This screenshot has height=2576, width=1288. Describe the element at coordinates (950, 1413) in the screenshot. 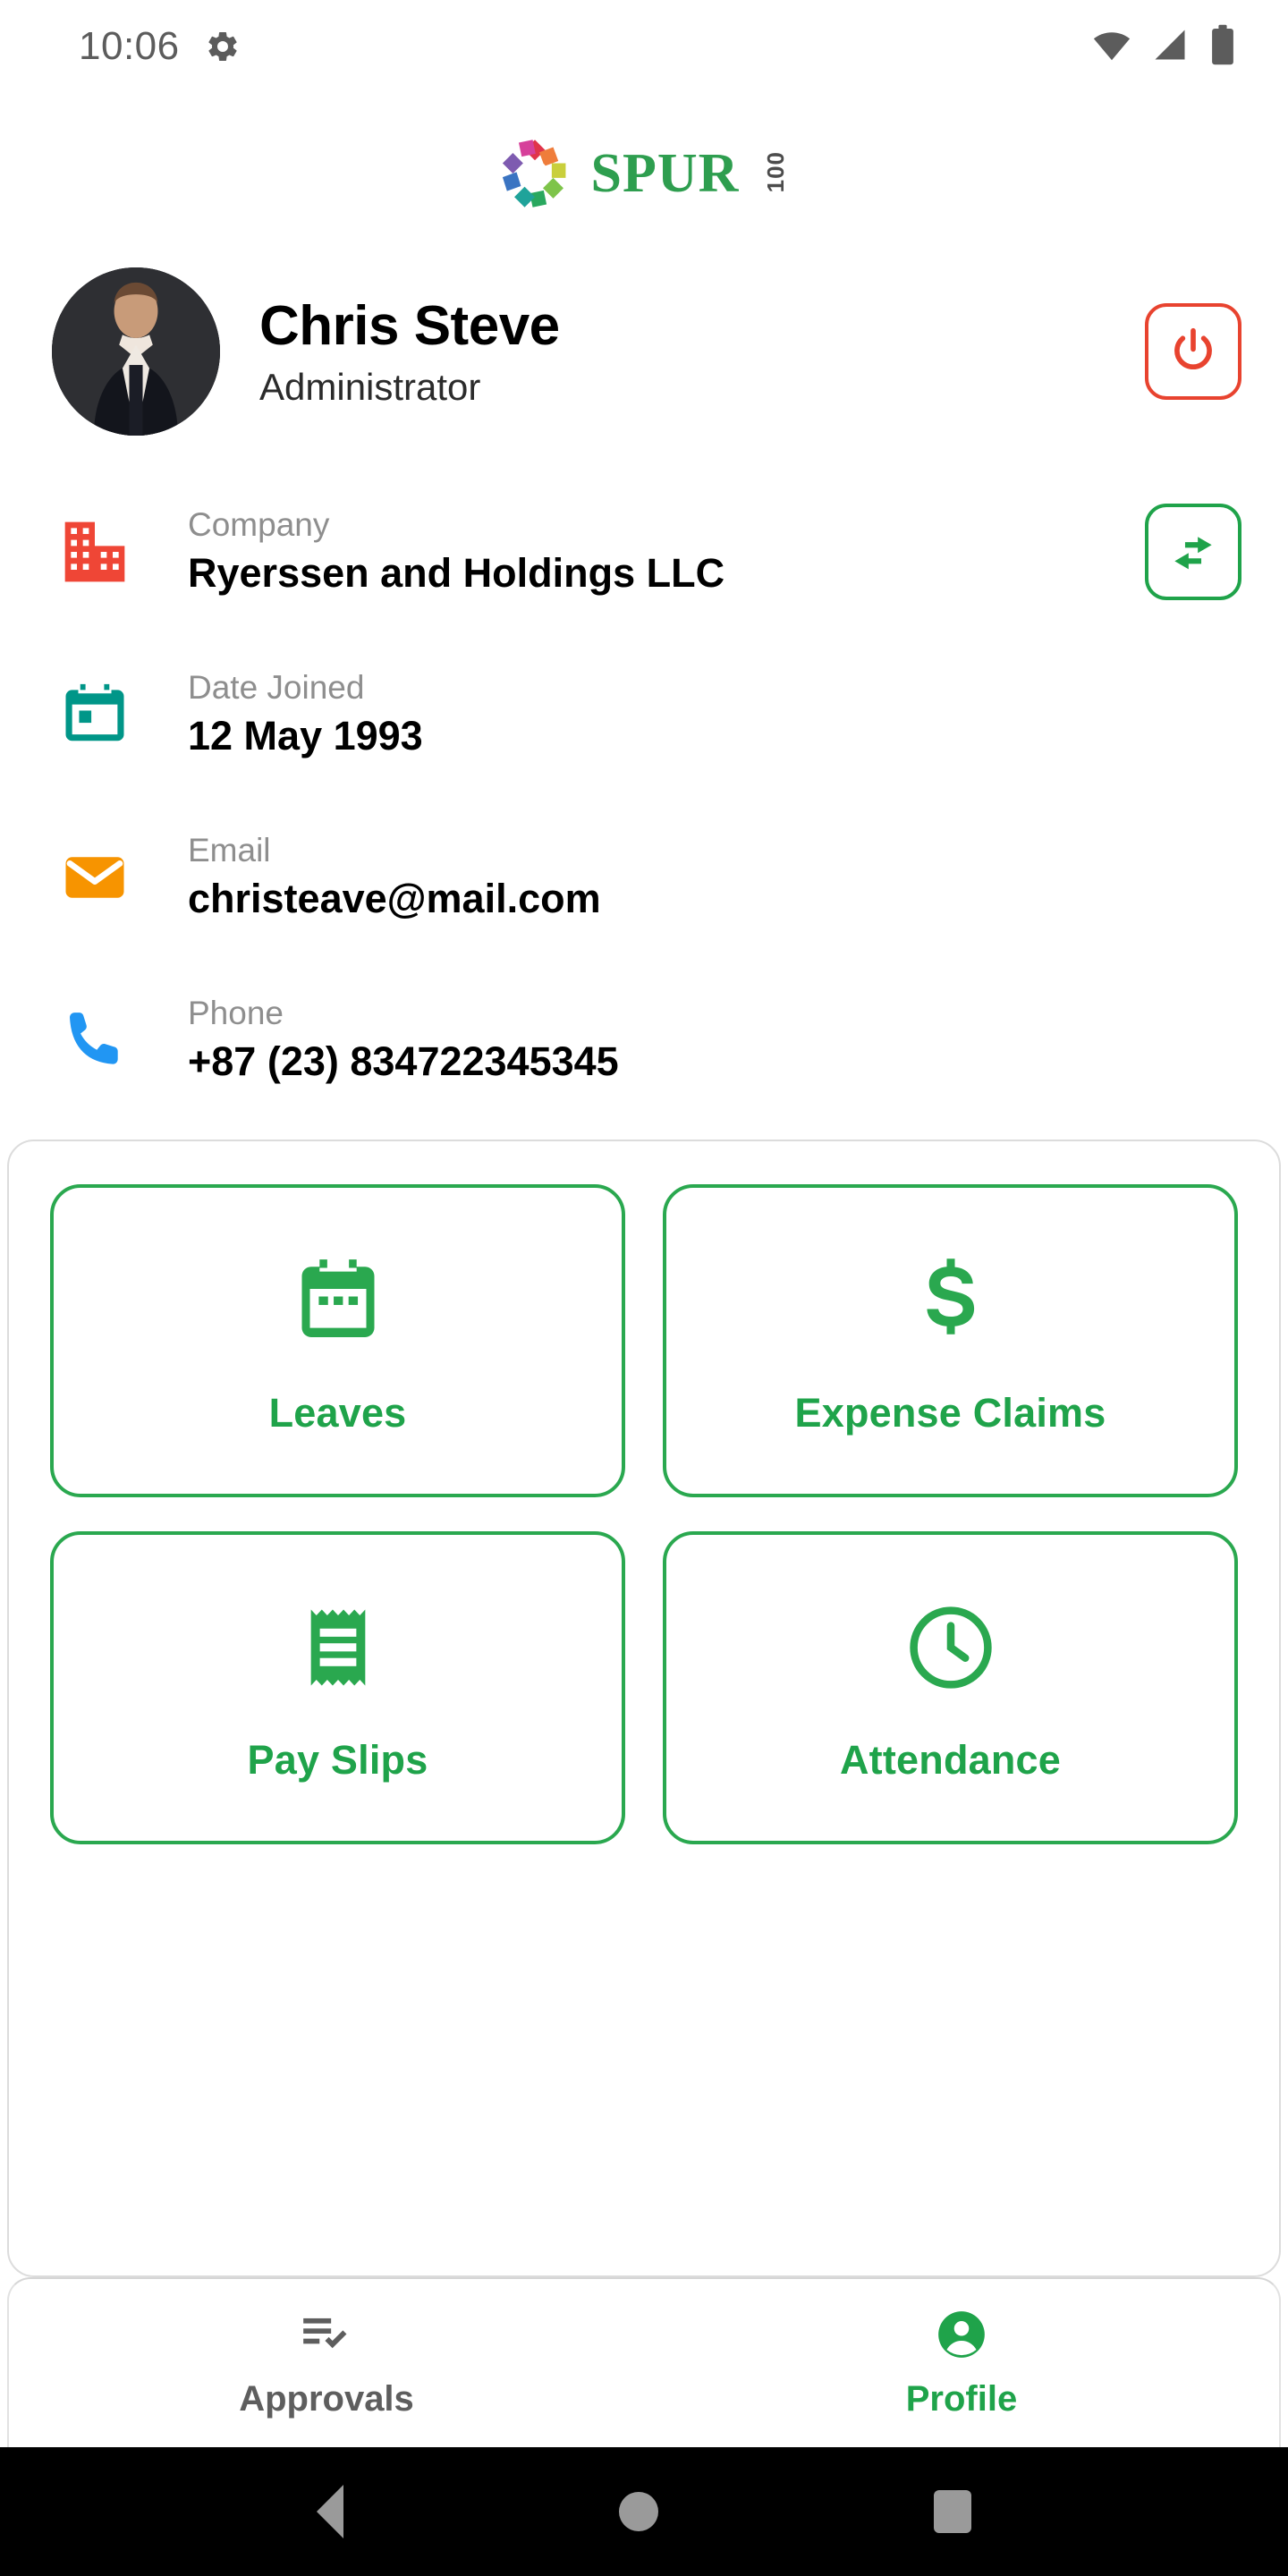

I see `tile-label-expense-claims: Expense Claims` at that location.